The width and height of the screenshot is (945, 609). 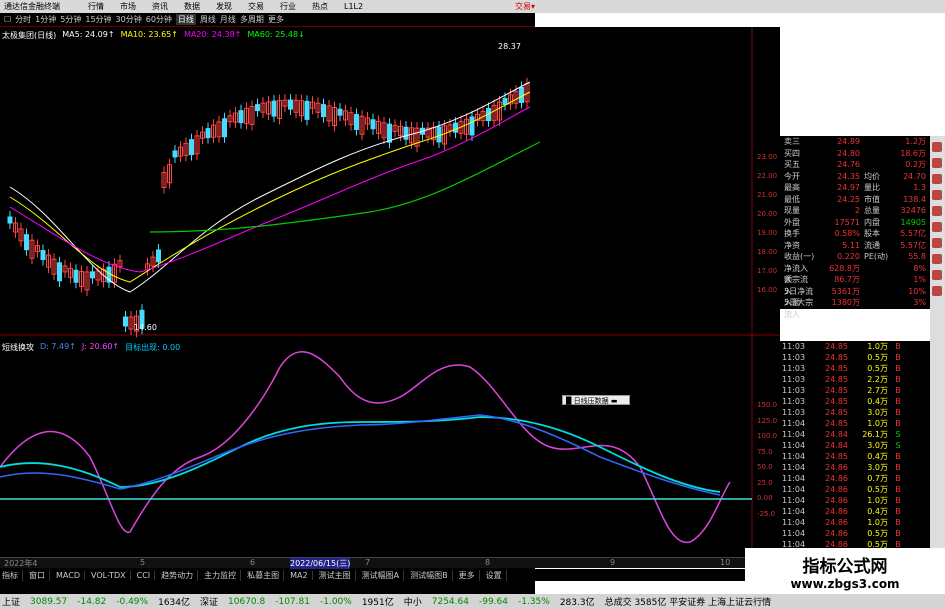 I want to click on trade-menu: 交易▾, so click(x=525, y=6).